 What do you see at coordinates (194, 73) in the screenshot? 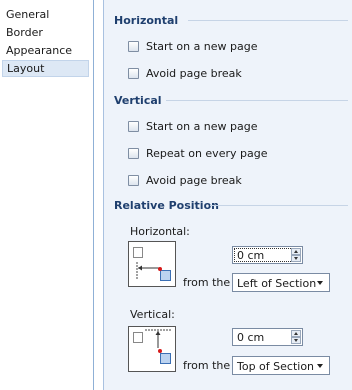
I see `h-avoid-page-break-label: Avoid page break` at bounding box center [194, 73].